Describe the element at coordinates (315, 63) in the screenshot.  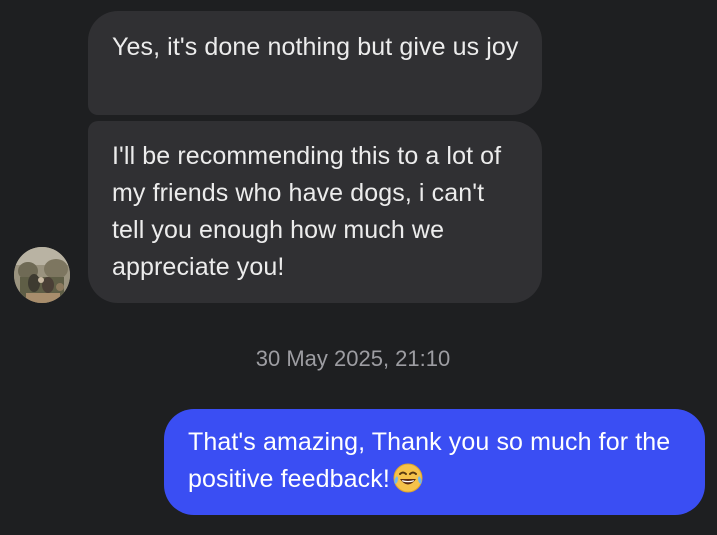
I see `incoming-message-bubble: Yes, it's done nothing but give us joy` at that location.